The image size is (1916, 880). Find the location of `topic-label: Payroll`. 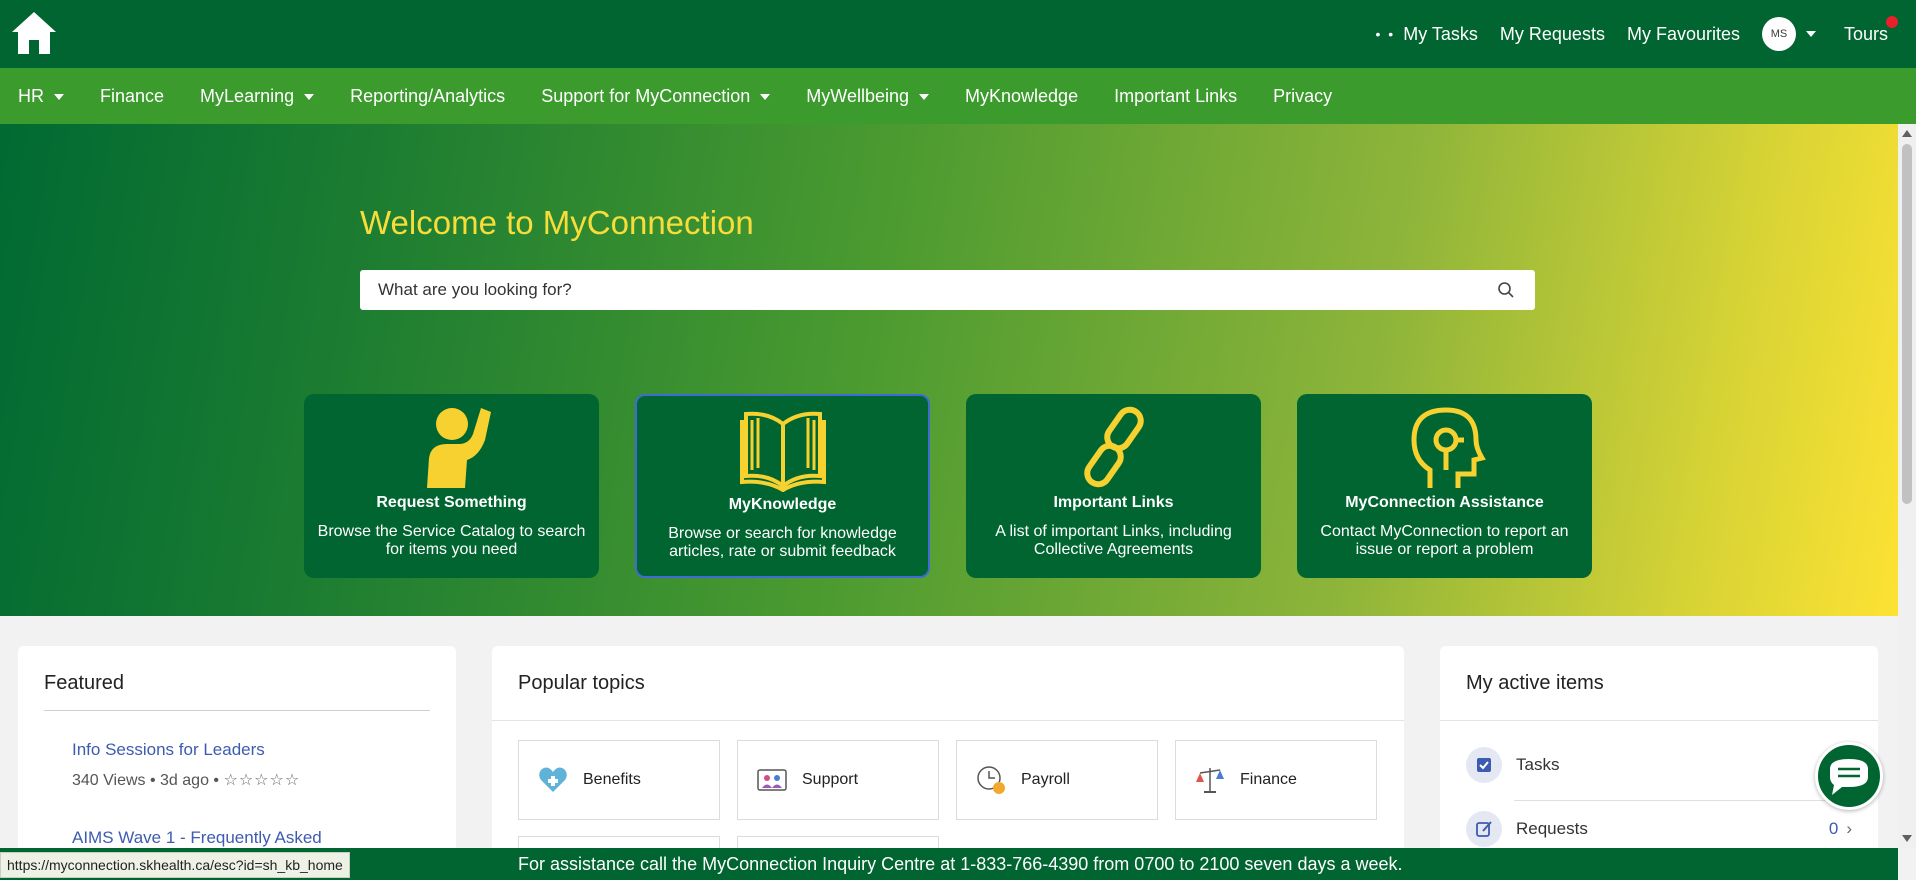

topic-label: Payroll is located at coordinates (1045, 779).